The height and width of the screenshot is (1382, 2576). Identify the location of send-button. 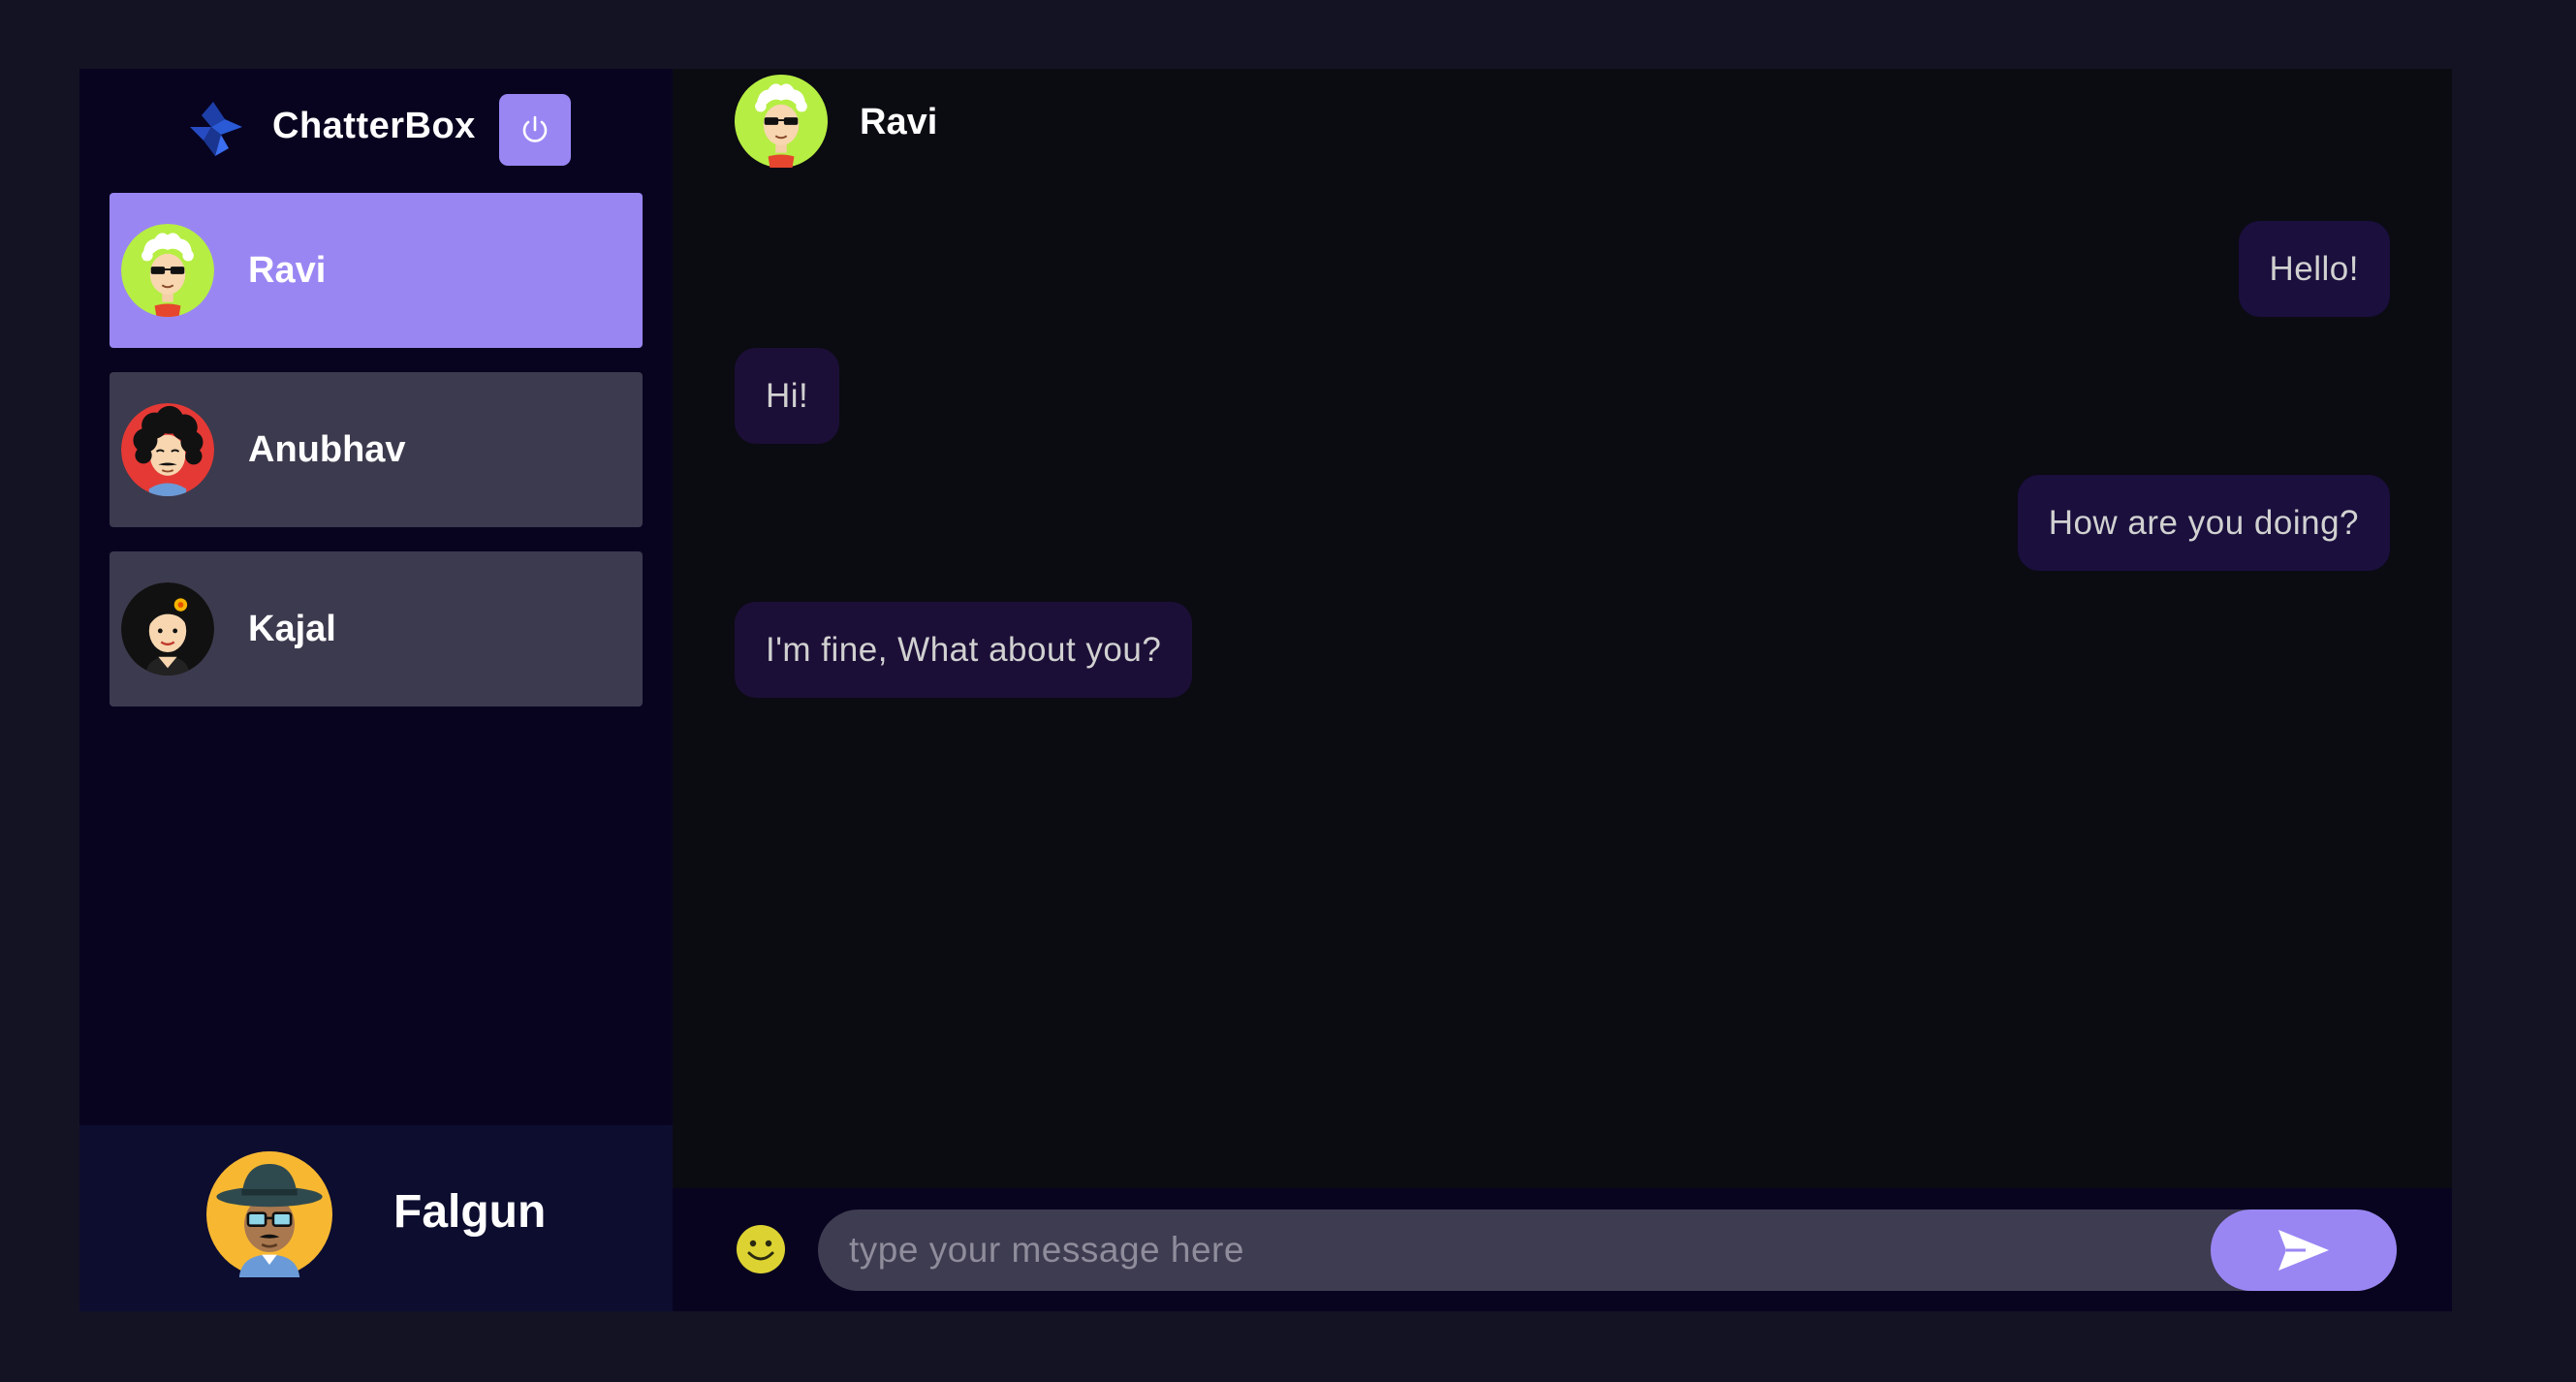
(2304, 1250).